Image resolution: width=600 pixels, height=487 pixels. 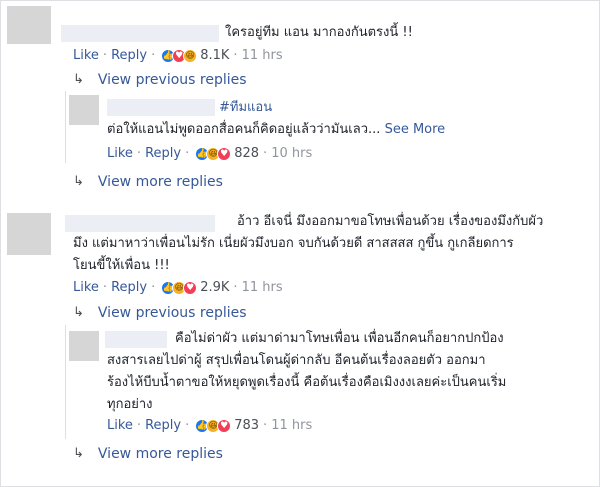 What do you see at coordinates (121, 265) in the screenshot?
I see `comment-text: โยนขี้ให้เพื่อน !!!` at bounding box center [121, 265].